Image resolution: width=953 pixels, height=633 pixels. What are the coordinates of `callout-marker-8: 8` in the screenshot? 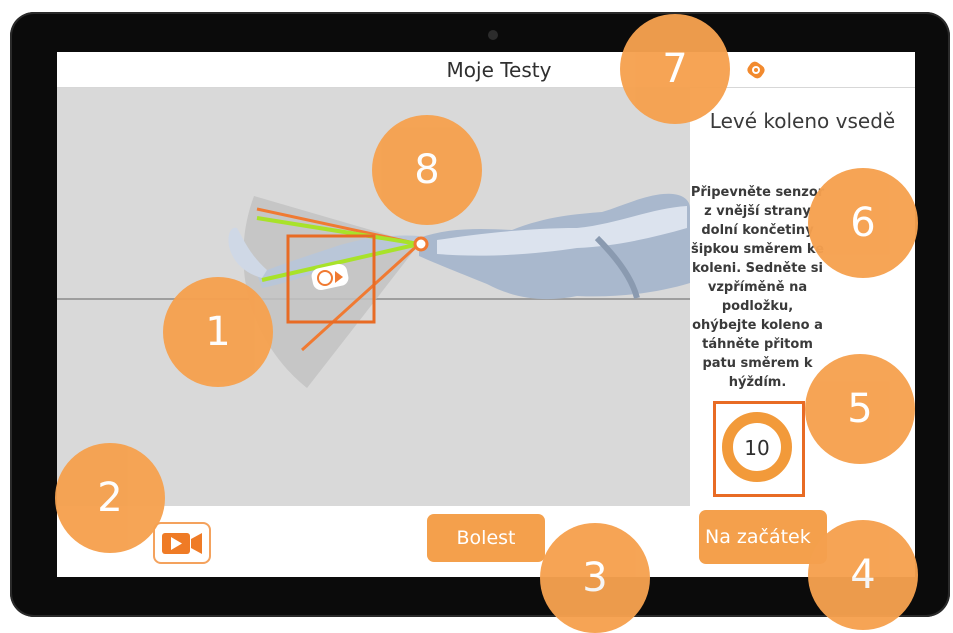 It's located at (427, 170).